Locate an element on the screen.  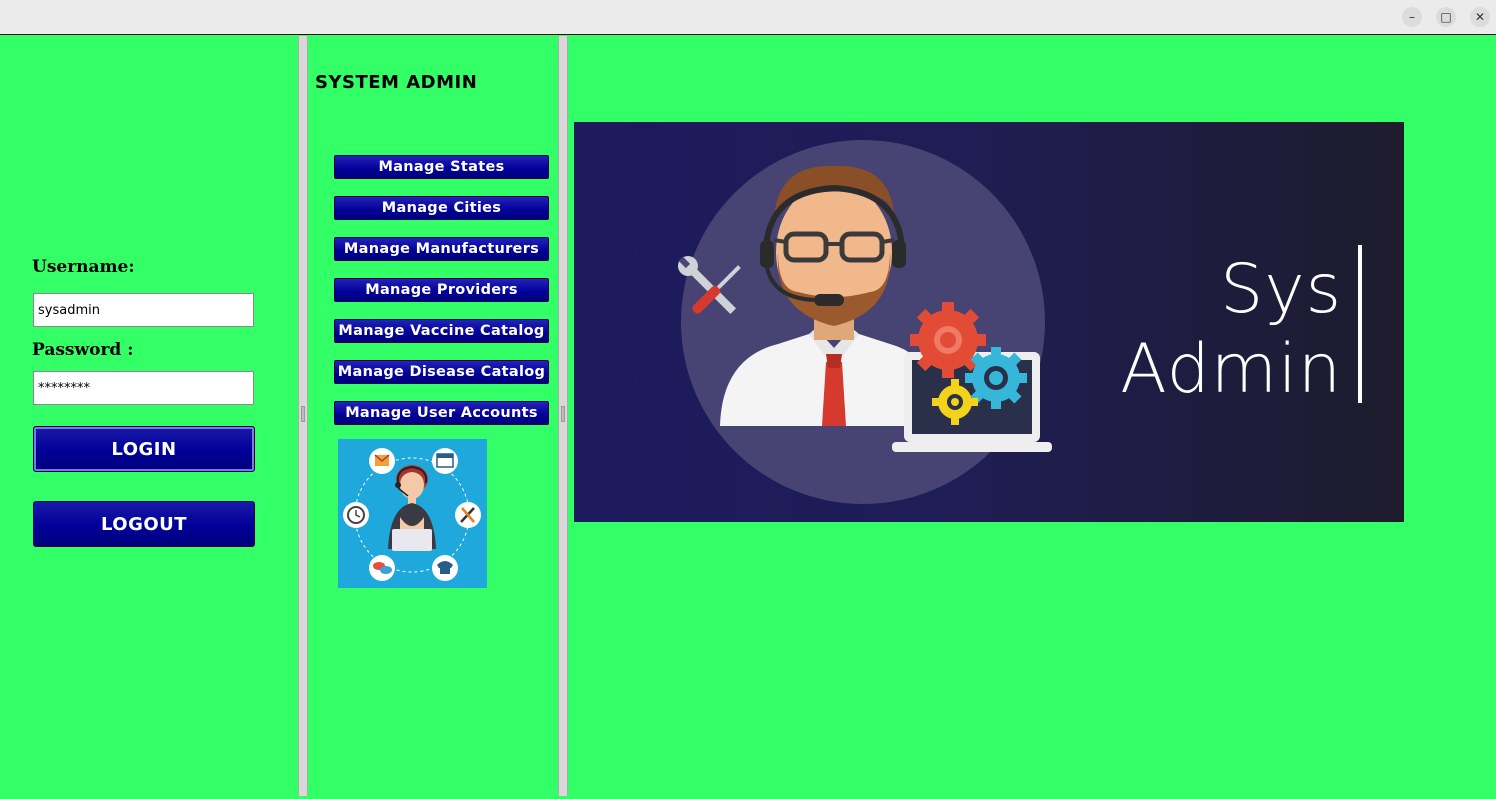
support-agent-image is located at coordinates (412, 513).